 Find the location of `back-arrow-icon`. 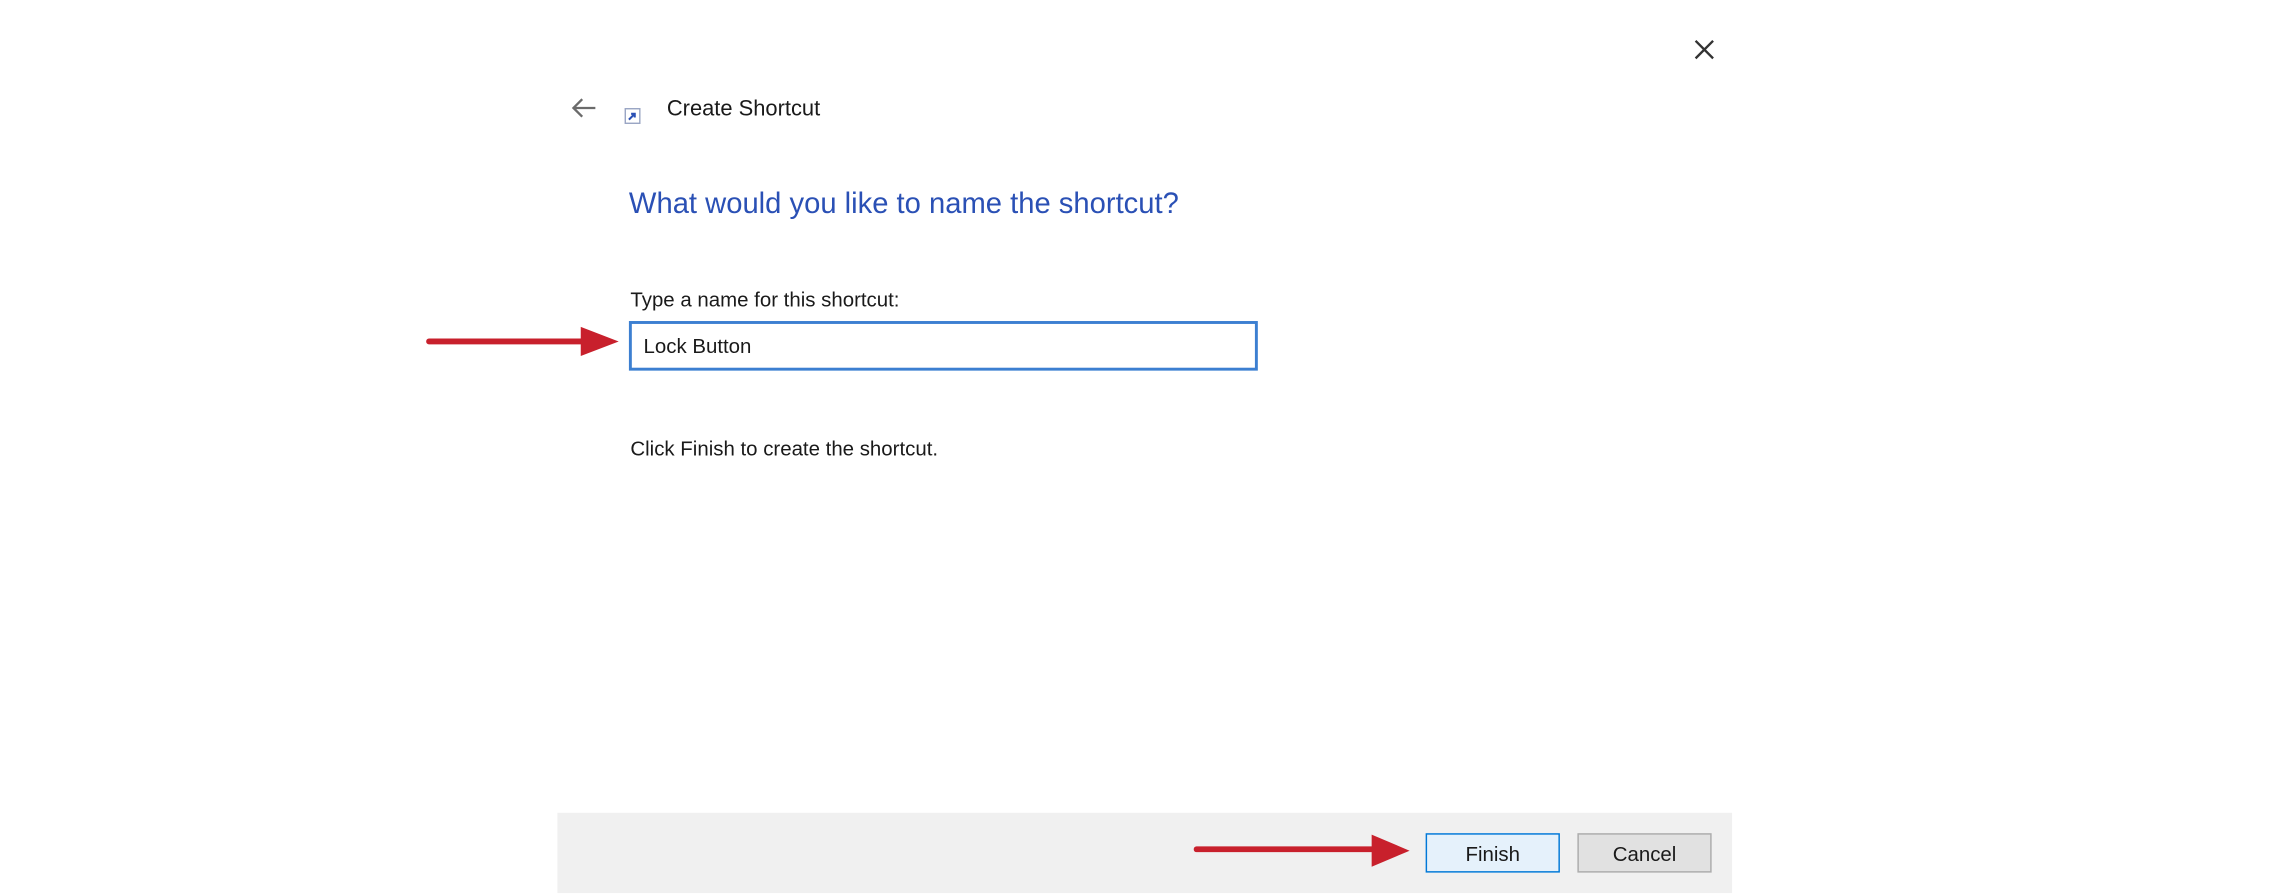

back-arrow-icon is located at coordinates (583, 108).